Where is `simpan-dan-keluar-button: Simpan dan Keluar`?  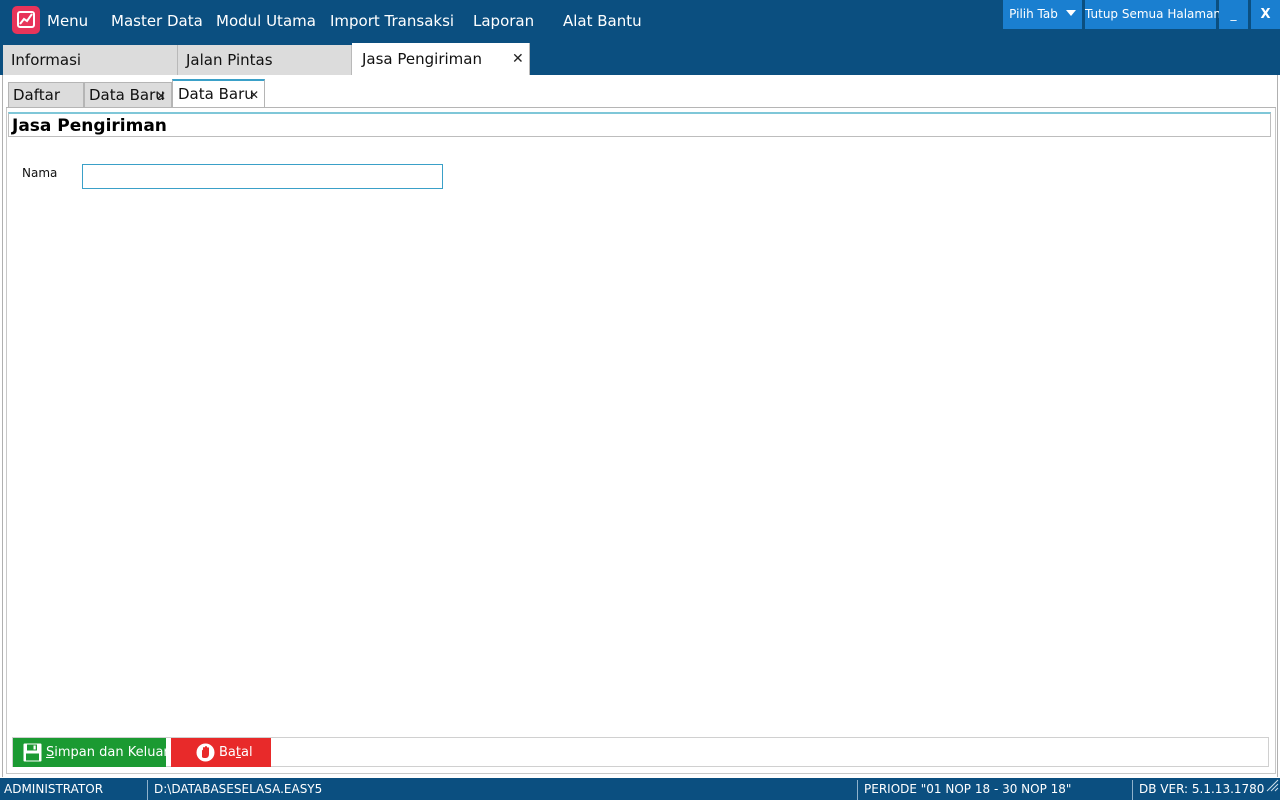
simpan-dan-keluar-button: Simpan dan Keluar is located at coordinates (91, 752).